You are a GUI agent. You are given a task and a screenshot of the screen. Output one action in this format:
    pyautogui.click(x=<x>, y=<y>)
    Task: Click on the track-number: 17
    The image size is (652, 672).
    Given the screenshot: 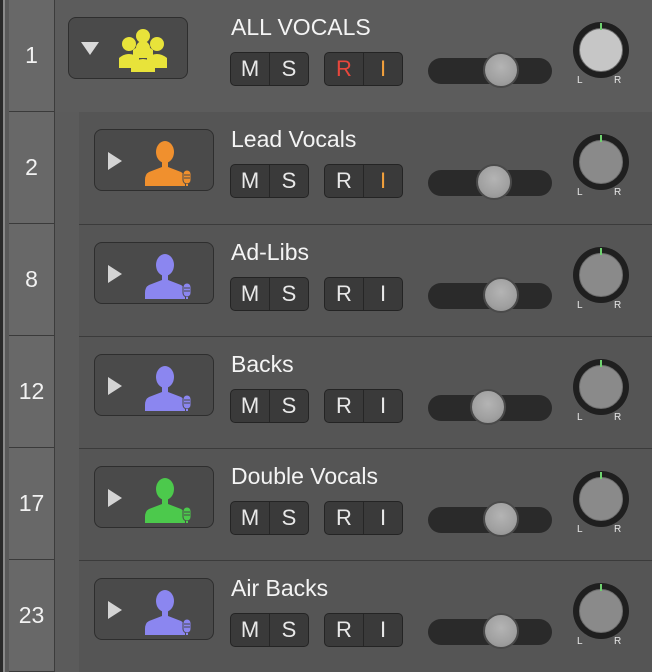 What is the action you would take?
    pyautogui.click(x=31, y=504)
    